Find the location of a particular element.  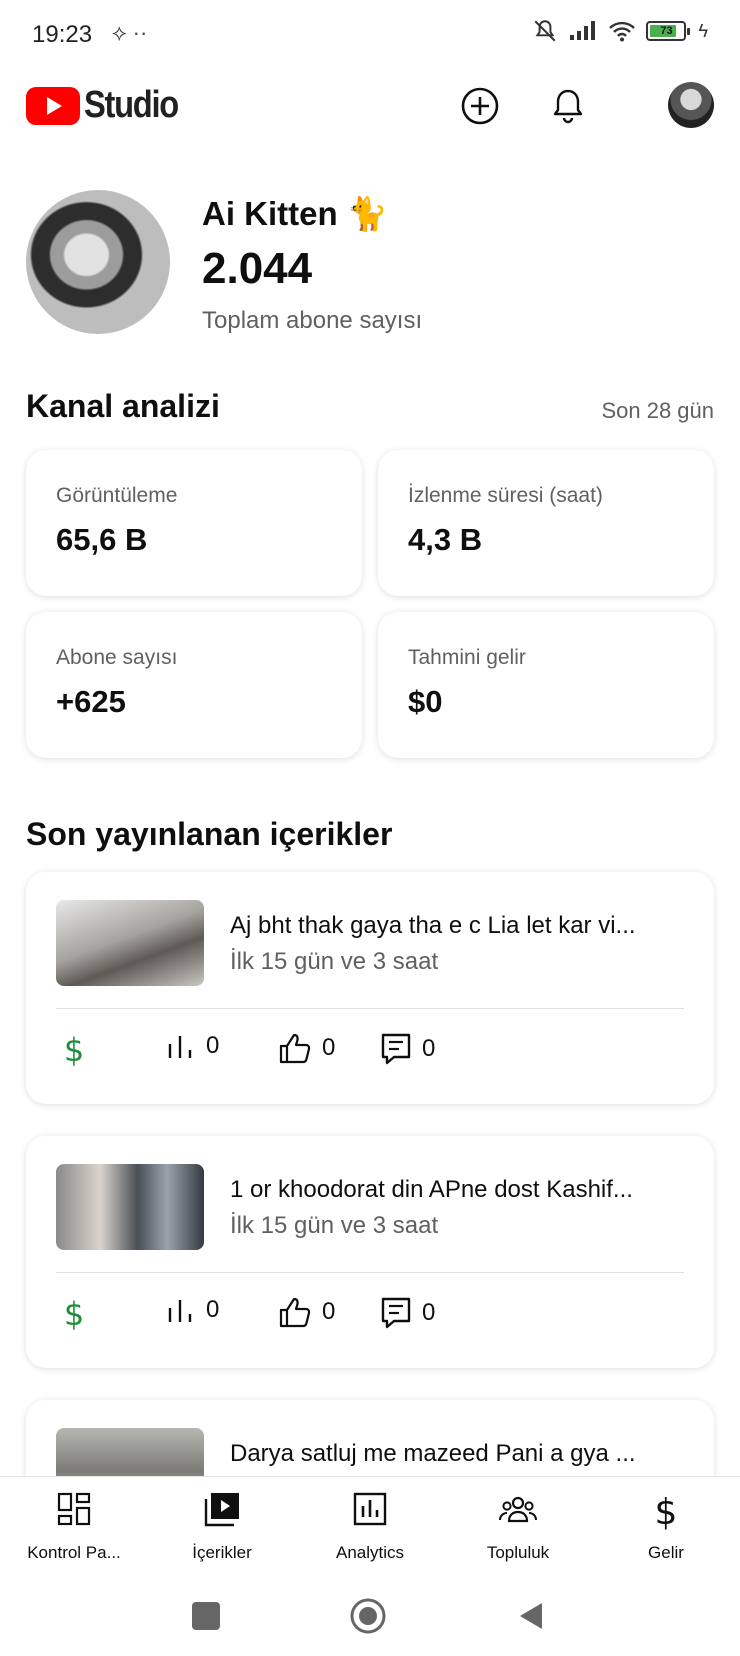

stat-value: +625 is located at coordinates (91, 701).